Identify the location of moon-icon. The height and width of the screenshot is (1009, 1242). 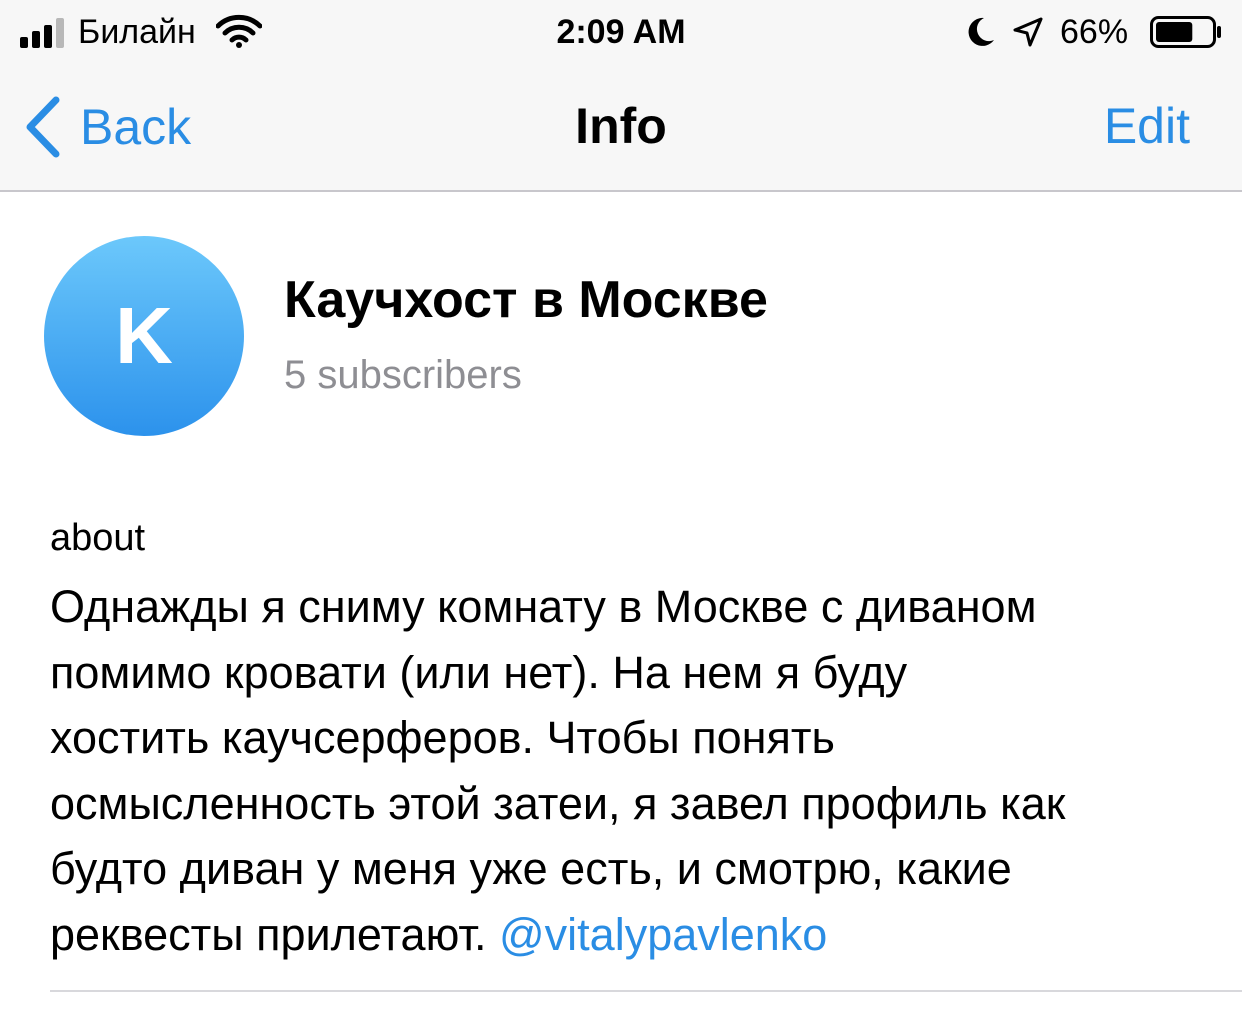
(981, 31).